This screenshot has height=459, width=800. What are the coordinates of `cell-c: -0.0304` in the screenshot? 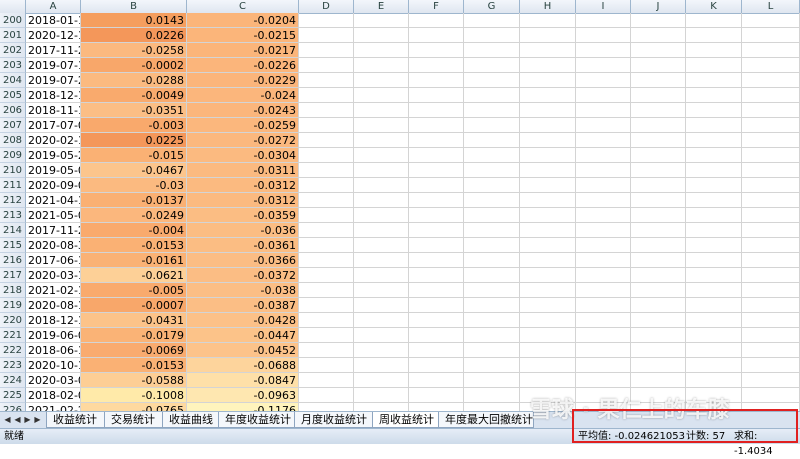 It's located at (243, 155).